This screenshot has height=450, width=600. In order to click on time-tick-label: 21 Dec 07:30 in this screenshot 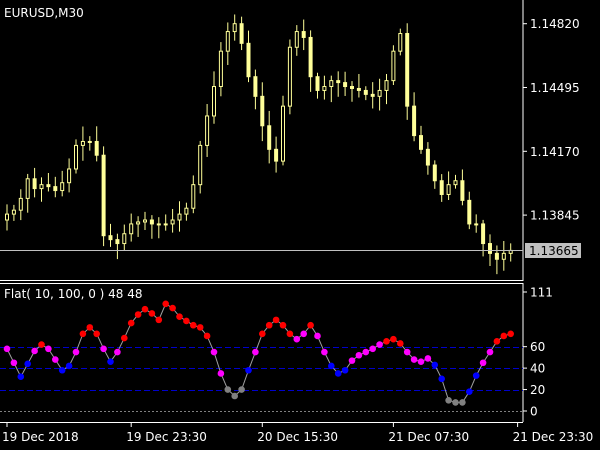, I will do `click(428, 437)`.